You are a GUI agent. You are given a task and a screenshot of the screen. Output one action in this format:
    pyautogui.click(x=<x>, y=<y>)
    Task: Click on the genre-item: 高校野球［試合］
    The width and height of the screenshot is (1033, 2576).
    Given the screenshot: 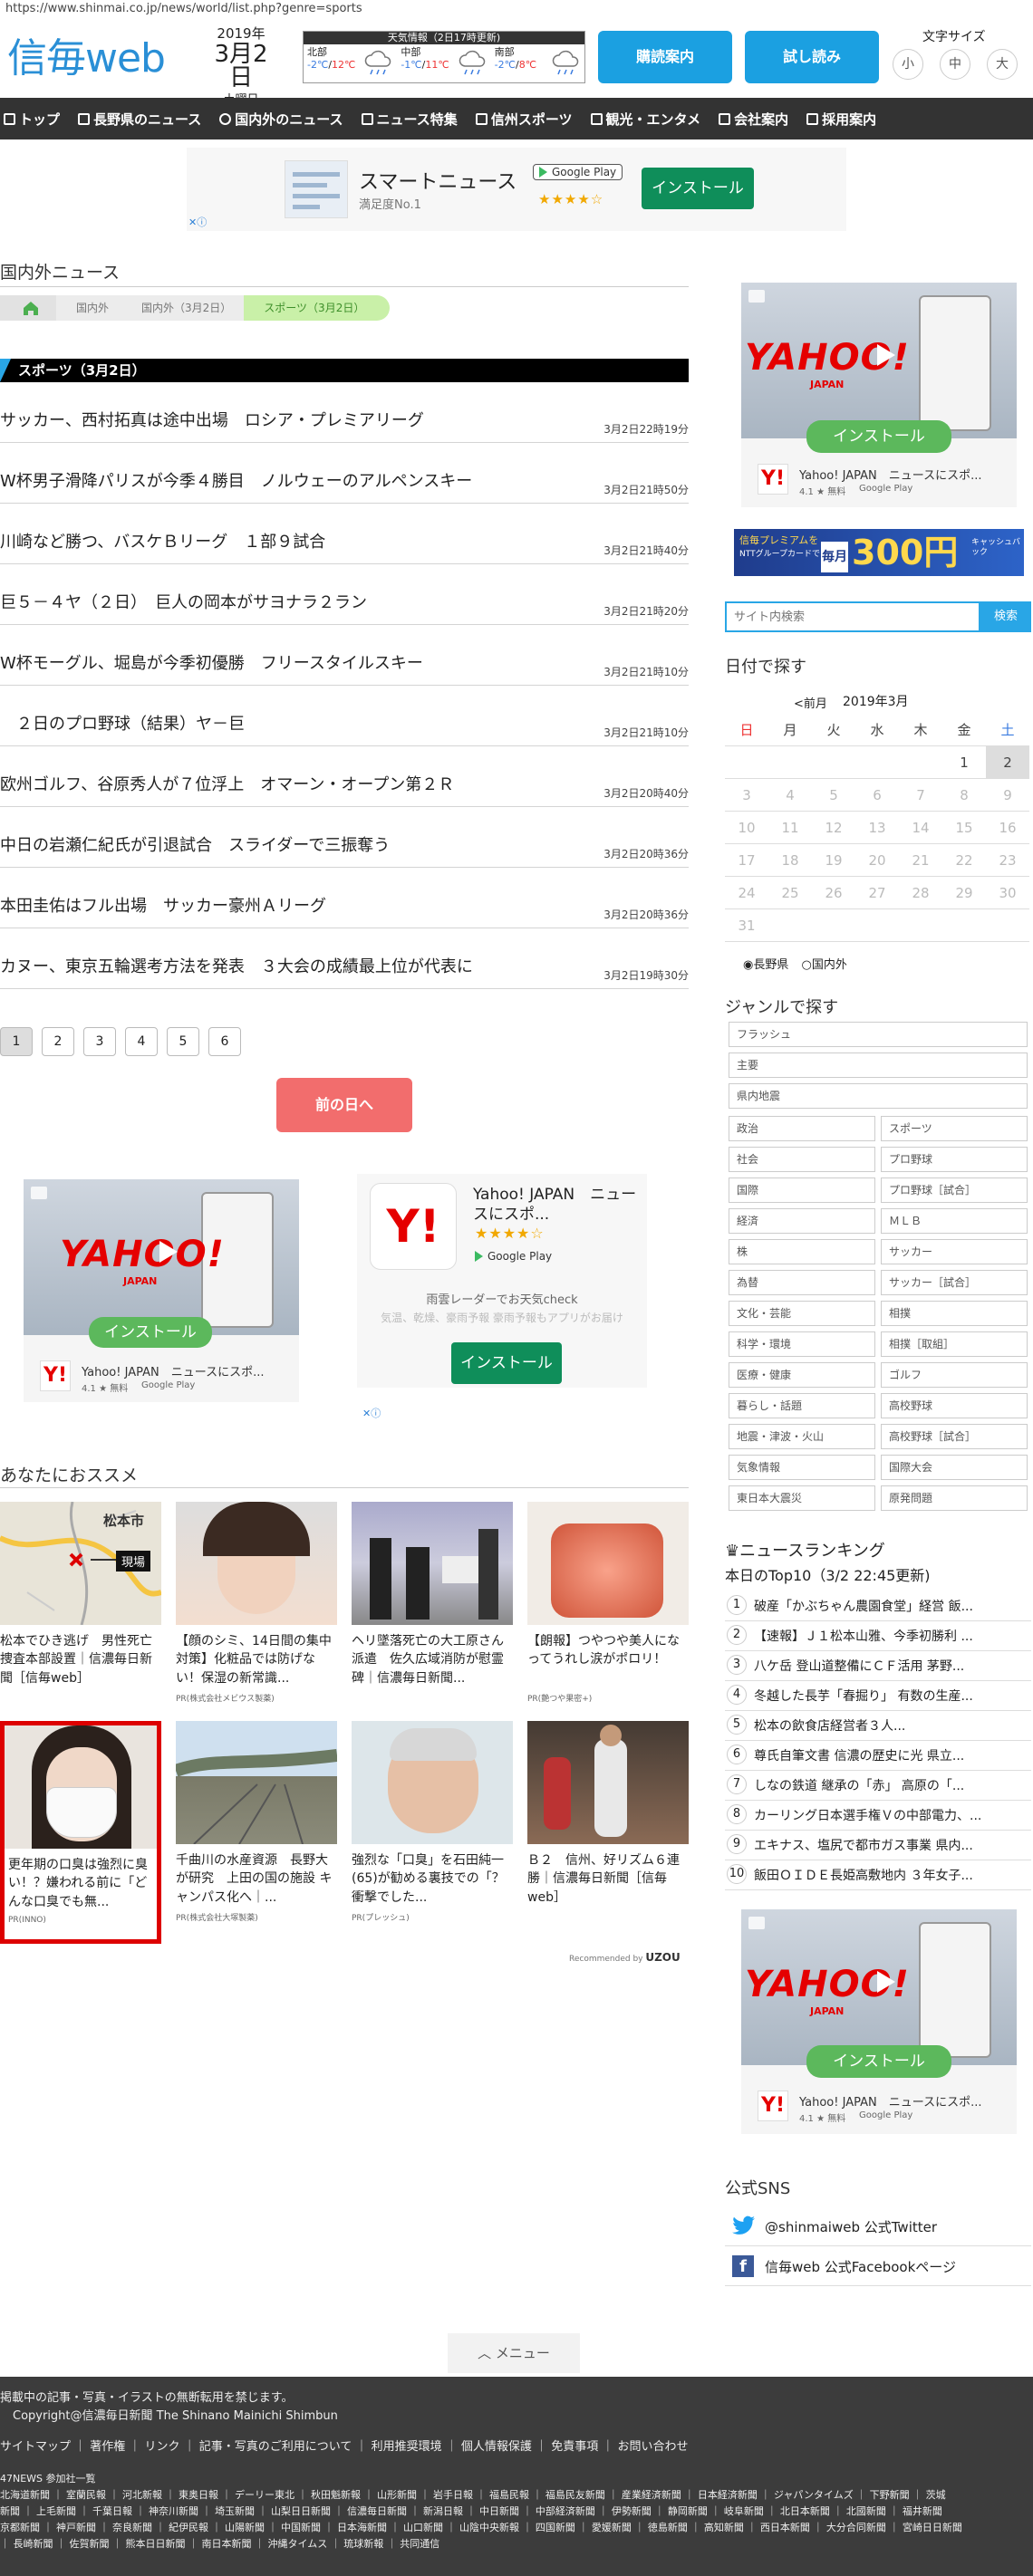 What is the action you would take?
    pyautogui.click(x=954, y=1436)
    